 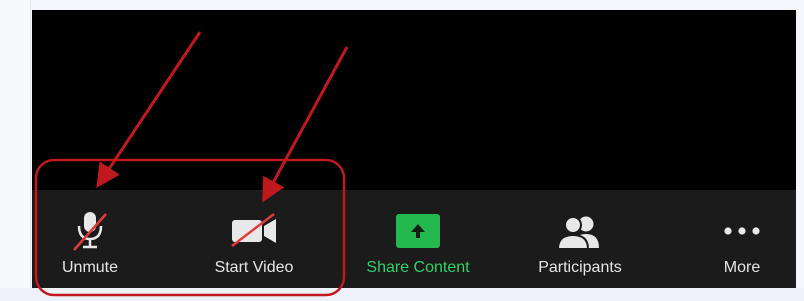 I want to click on participants-button: Participants, so click(x=580, y=239).